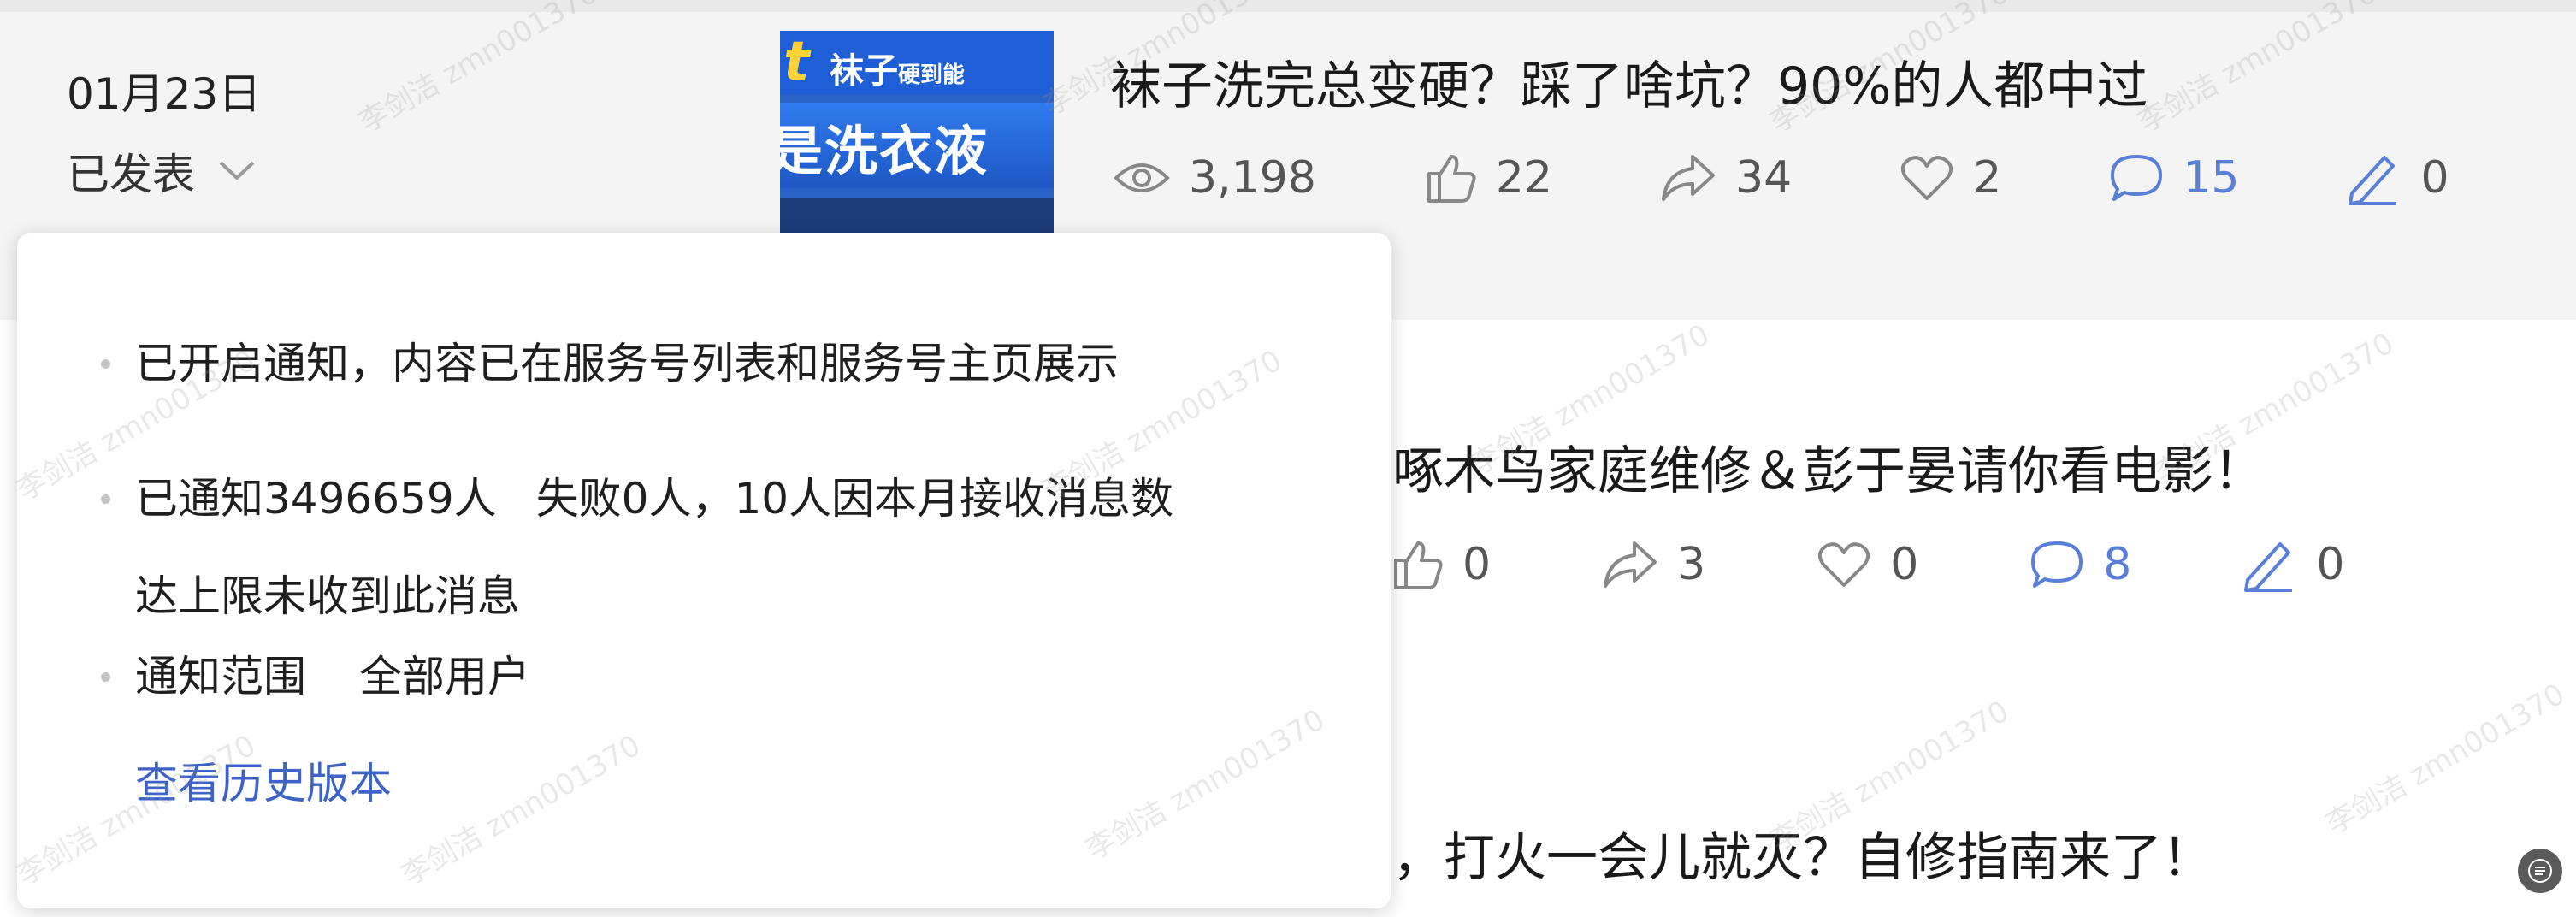 The width and height of the screenshot is (2576, 917). I want to click on shares-count: 3, so click(1691, 564).